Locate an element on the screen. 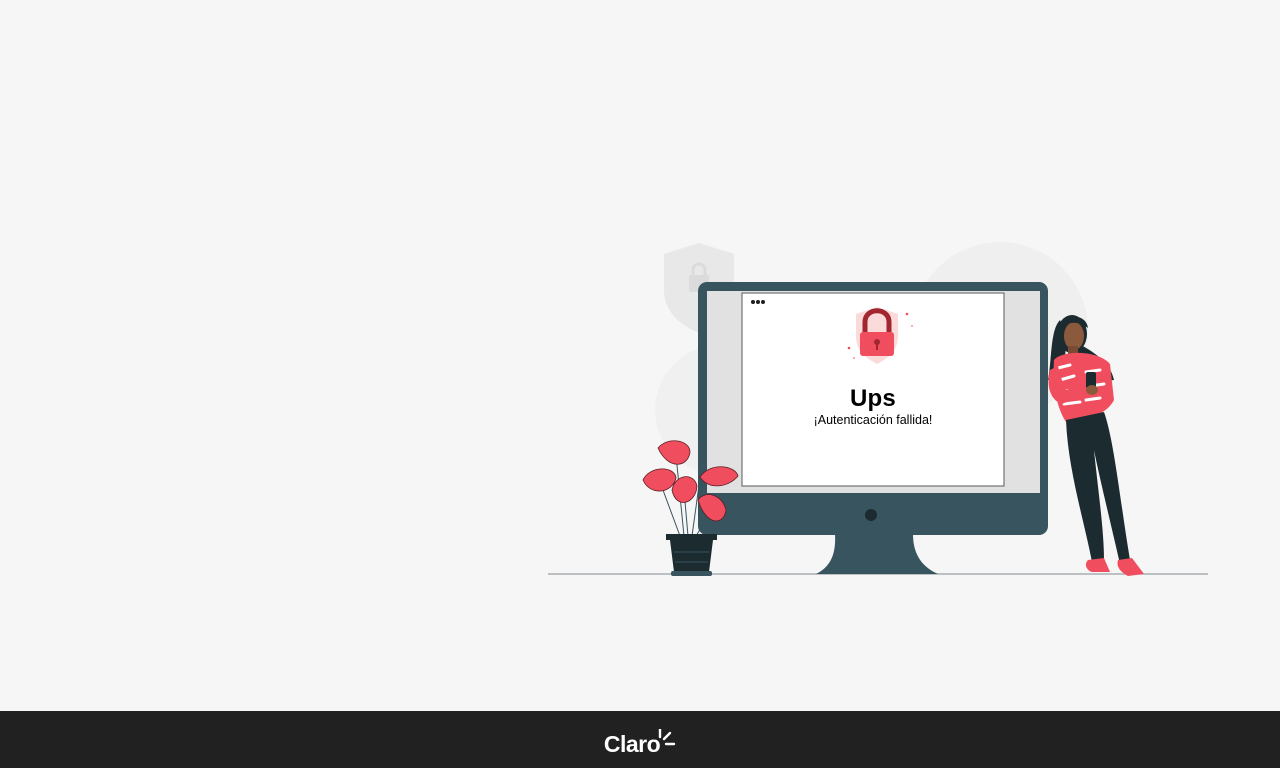 The image size is (1280, 768). footer-bar: Claro is located at coordinates (640, 739).